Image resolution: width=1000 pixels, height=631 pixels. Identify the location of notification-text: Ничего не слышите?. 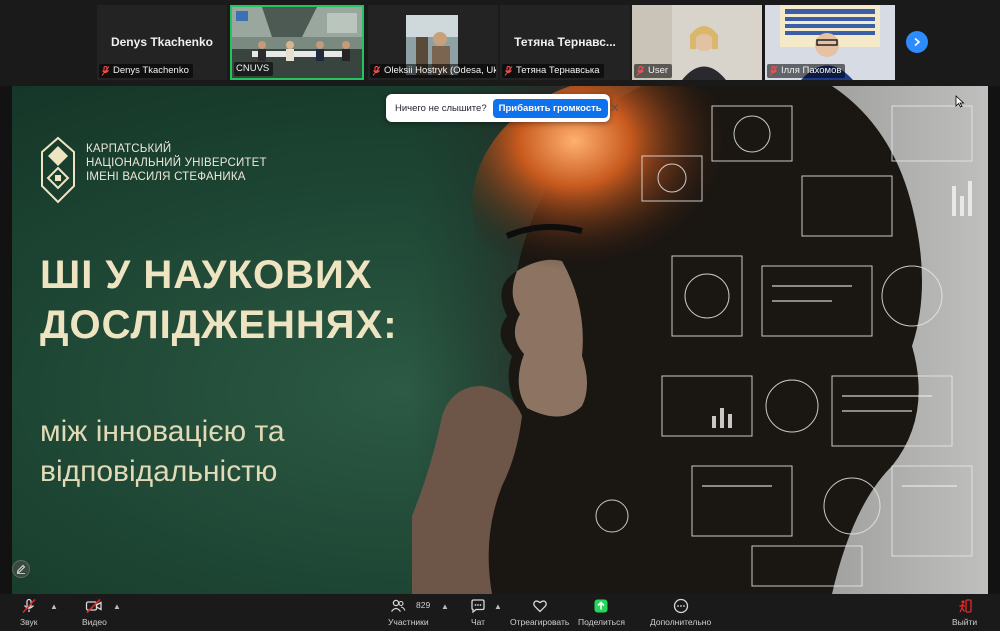
(441, 108).